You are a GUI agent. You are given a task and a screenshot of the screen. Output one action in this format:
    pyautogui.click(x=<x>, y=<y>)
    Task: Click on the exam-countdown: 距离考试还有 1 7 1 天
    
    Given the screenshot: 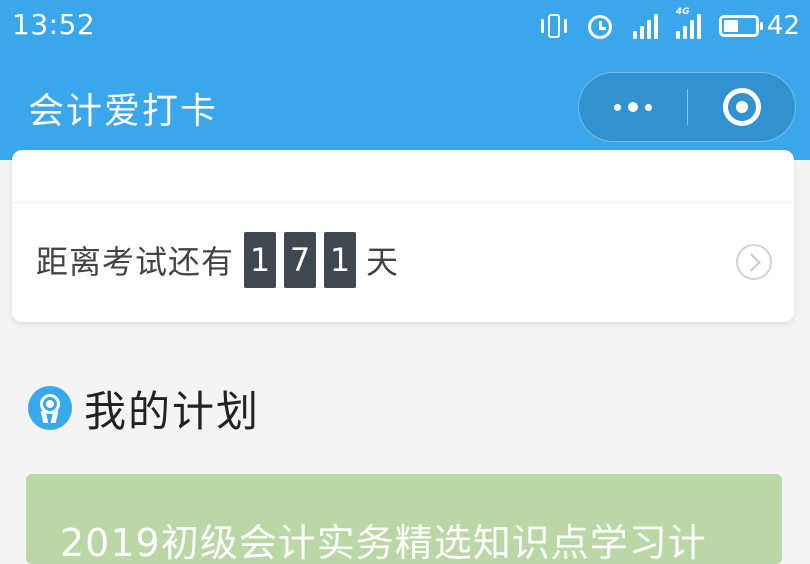 What is the action you would take?
    pyautogui.click(x=217, y=260)
    